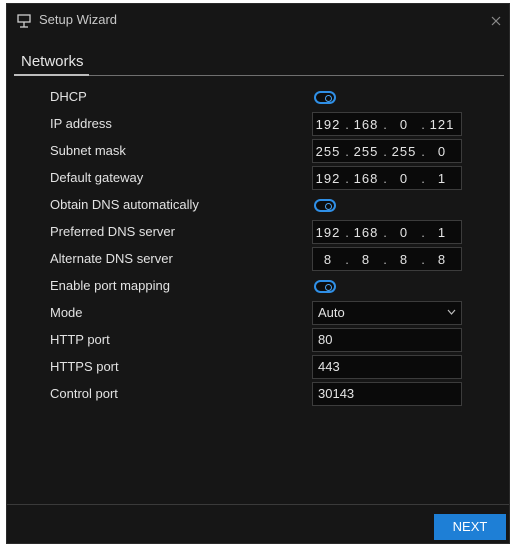 The image size is (511, 546). Describe the element at coordinates (442, 178) in the screenshot. I see `gateway-octet-4: 1` at that location.